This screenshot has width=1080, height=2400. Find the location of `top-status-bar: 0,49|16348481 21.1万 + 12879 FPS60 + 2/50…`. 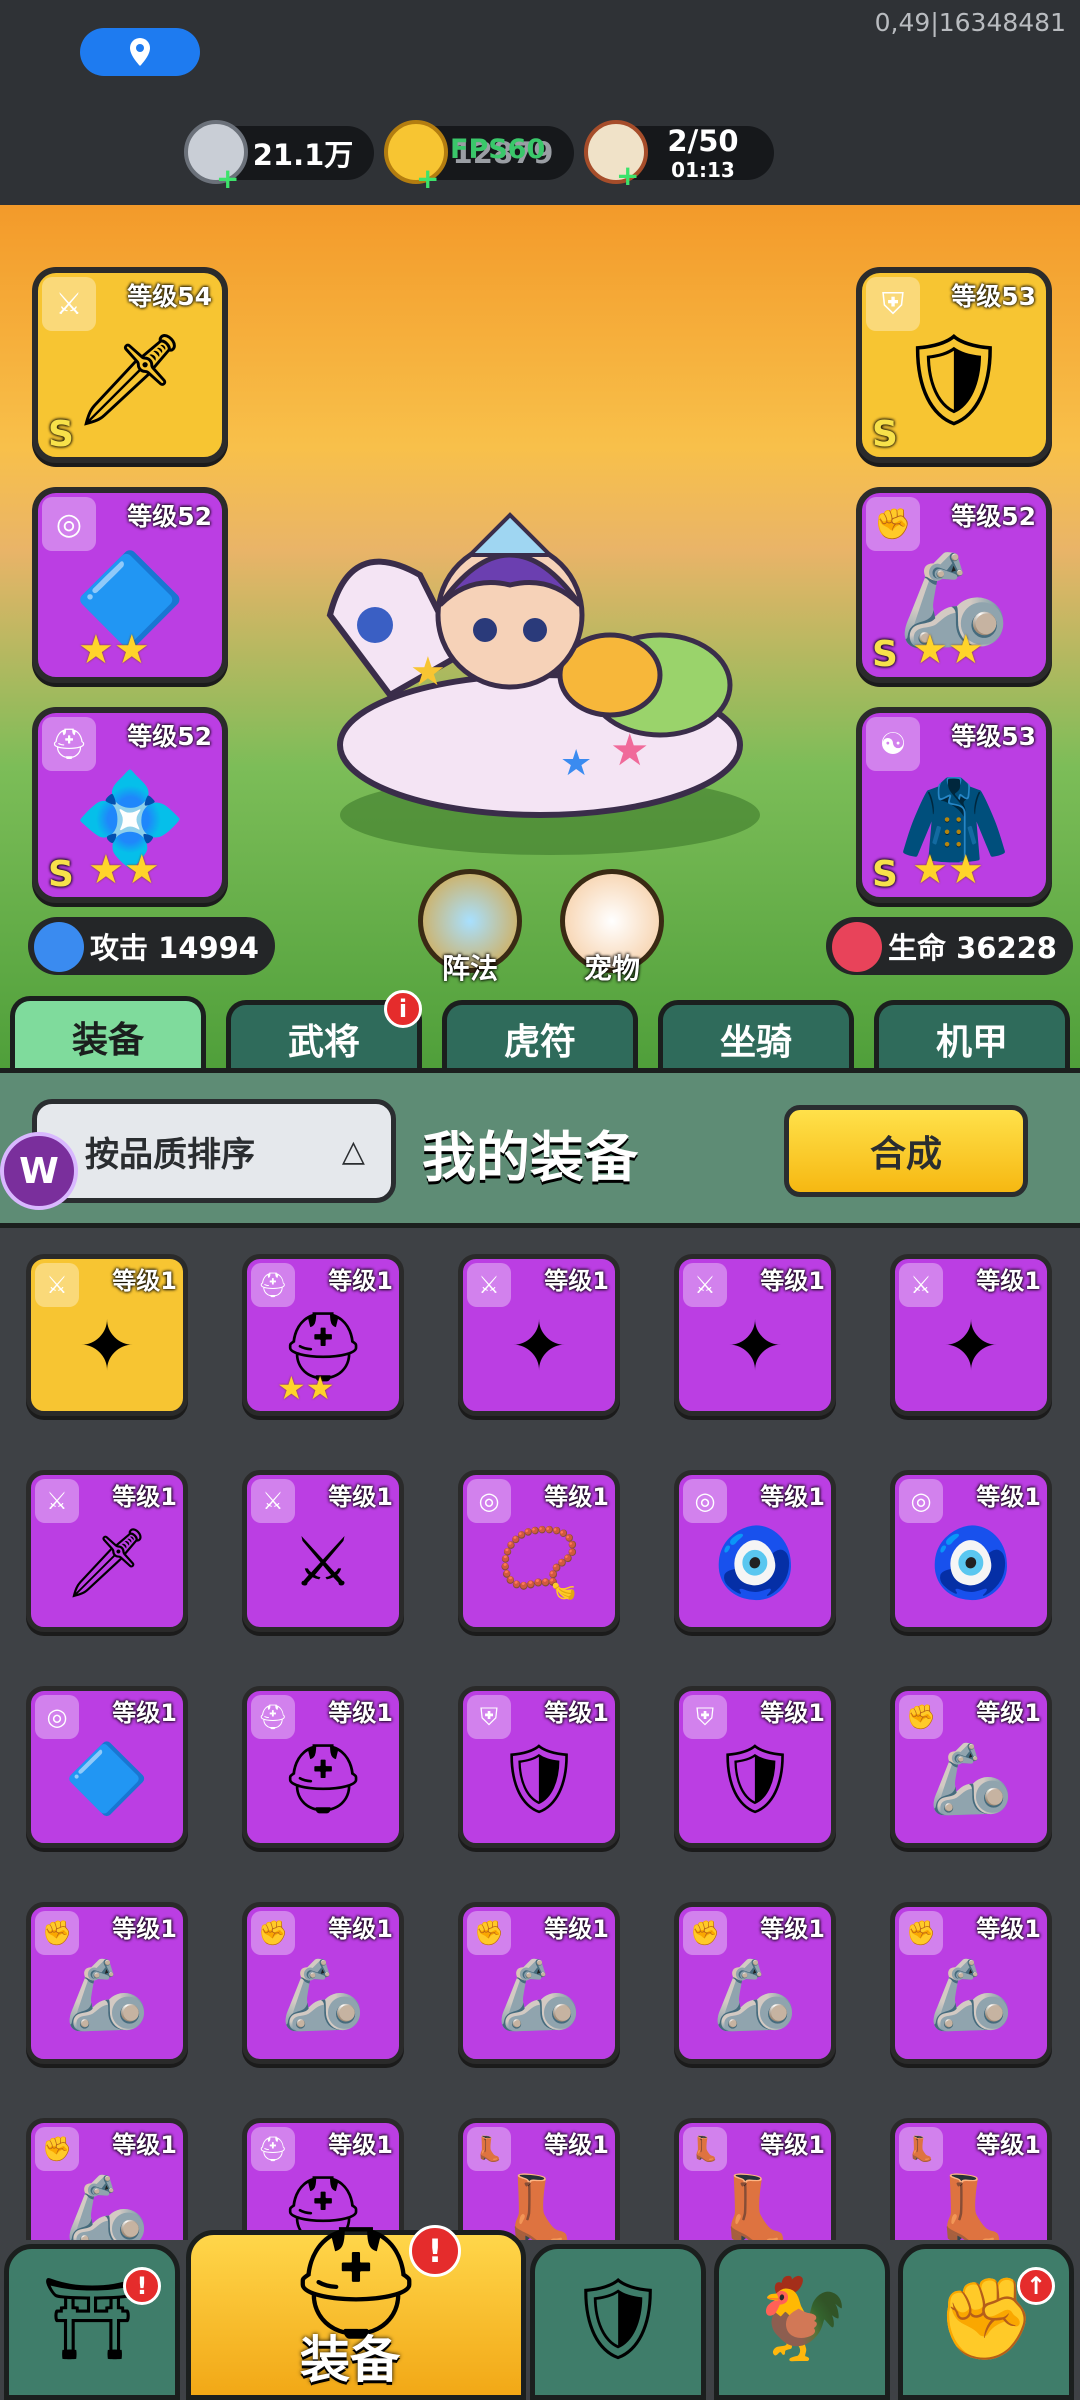

top-status-bar: 0,49|16348481 21.1万 + 12879 FPS60 + 2/50… is located at coordinates (540, 102).